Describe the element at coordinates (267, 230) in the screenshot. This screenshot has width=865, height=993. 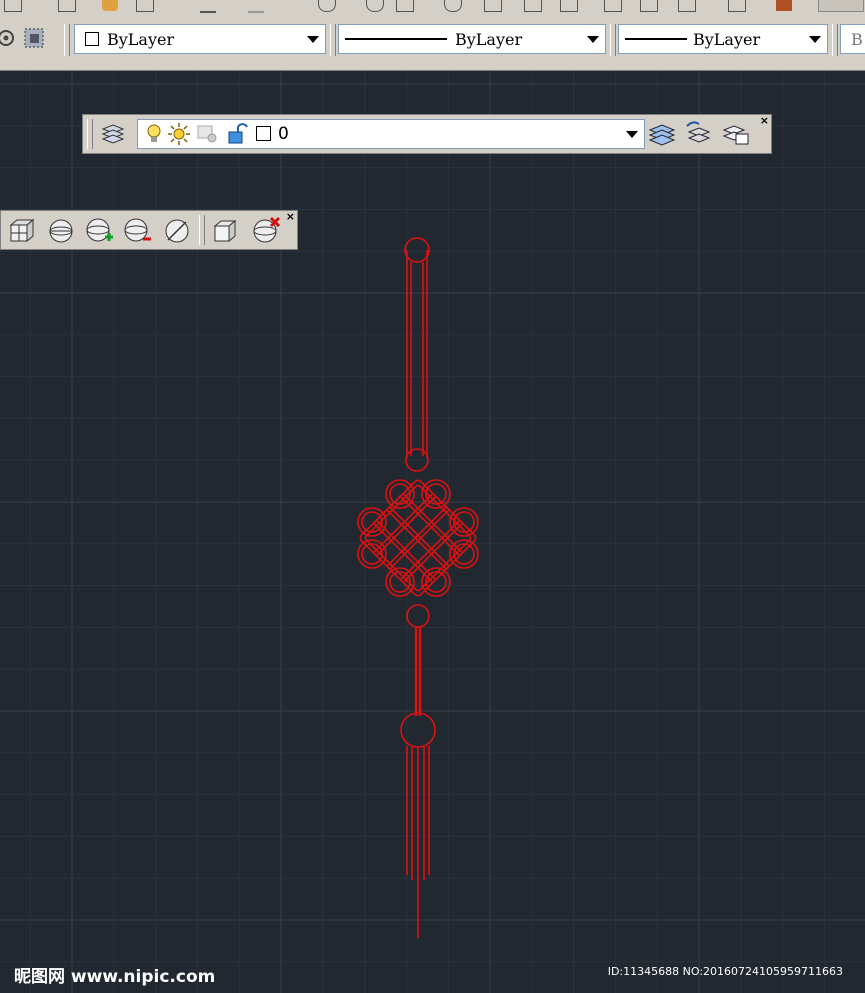
I see `sphere-delete-icon` at that location.